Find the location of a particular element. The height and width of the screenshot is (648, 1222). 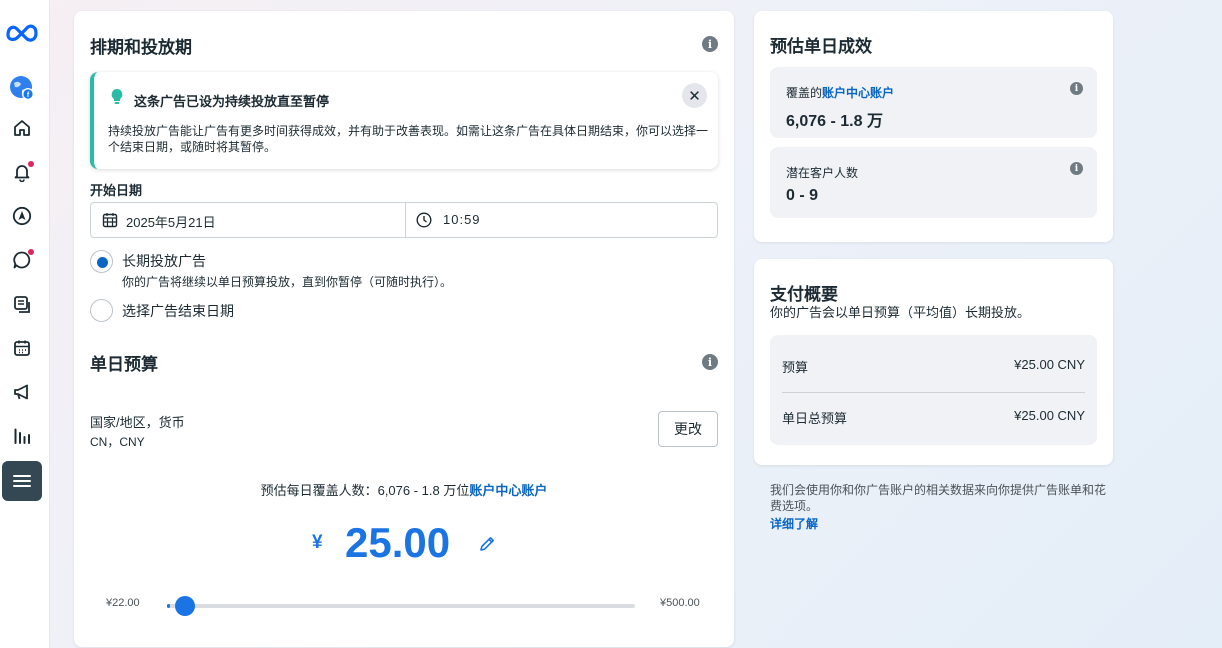

potential-stat-label: 潜在客户人数 is located at coordinates (822, 173).